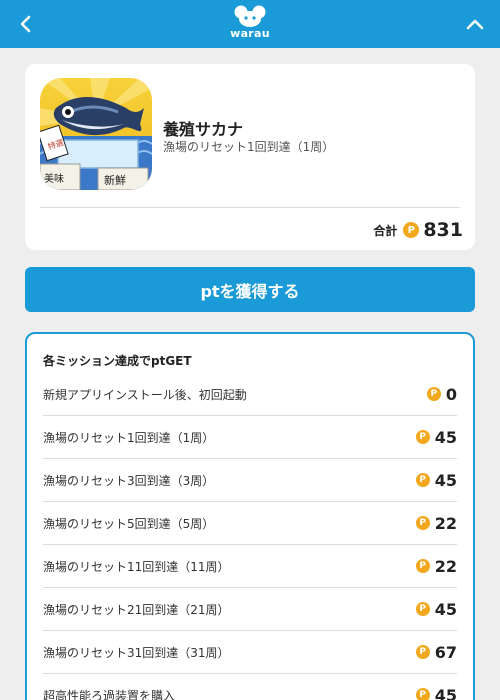 The height and width of the screenshot is (700, 500). Describe the element at coordinates (250, 33) in the screenshot. I see `logo-wordmark: warau` at that location.